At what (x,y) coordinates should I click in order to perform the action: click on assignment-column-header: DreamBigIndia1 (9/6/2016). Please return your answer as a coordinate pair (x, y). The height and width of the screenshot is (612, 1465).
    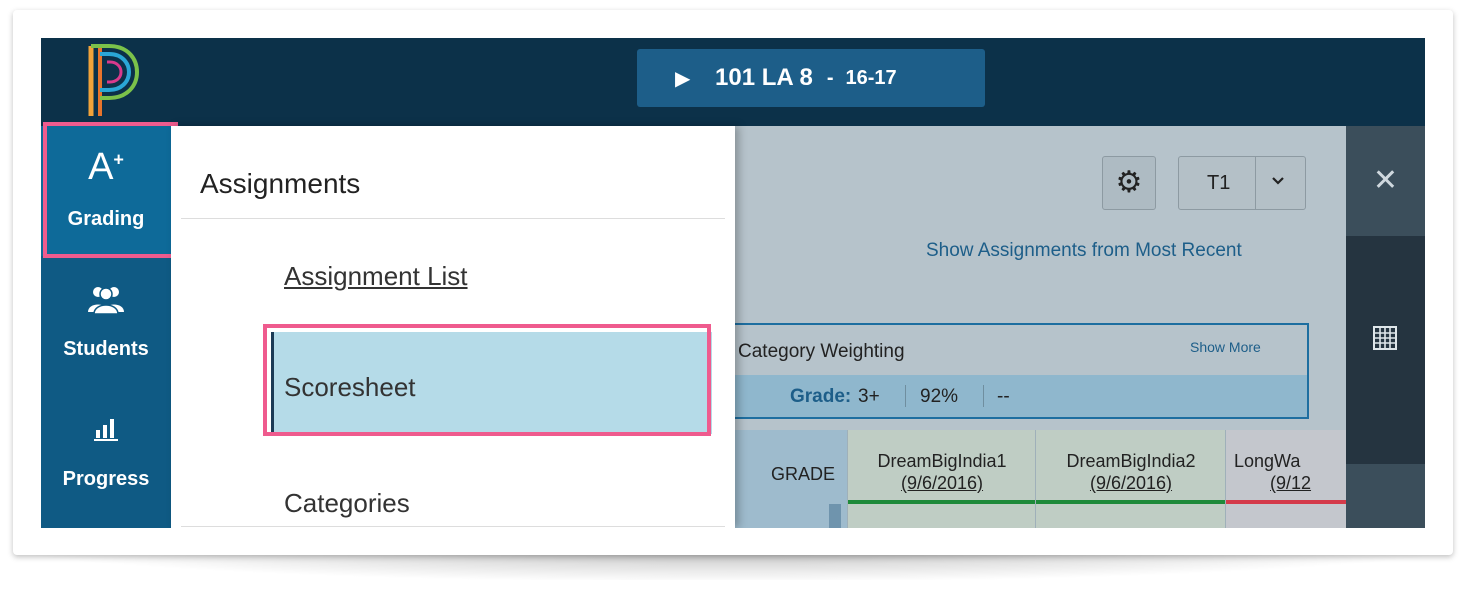
    Looking at the image, I should click on (941, 479).